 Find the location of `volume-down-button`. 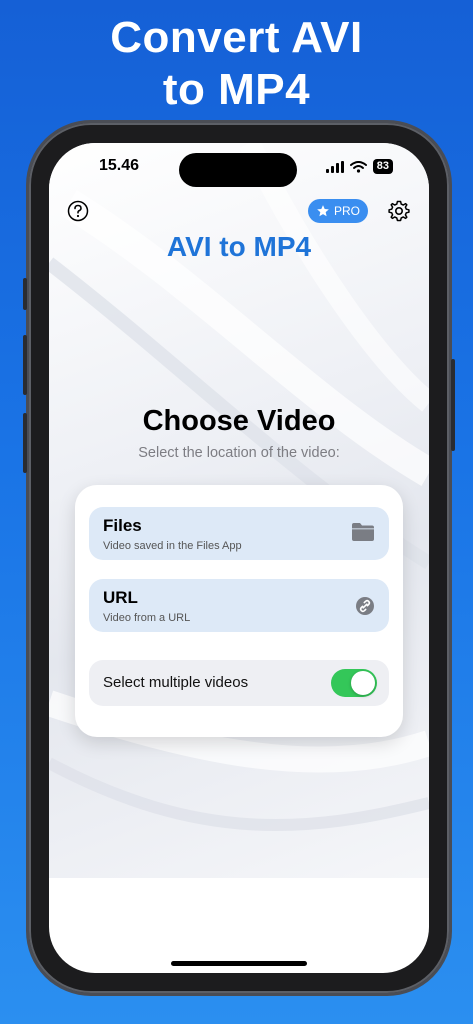

volume-down-button is located at coordinates (25, 443).